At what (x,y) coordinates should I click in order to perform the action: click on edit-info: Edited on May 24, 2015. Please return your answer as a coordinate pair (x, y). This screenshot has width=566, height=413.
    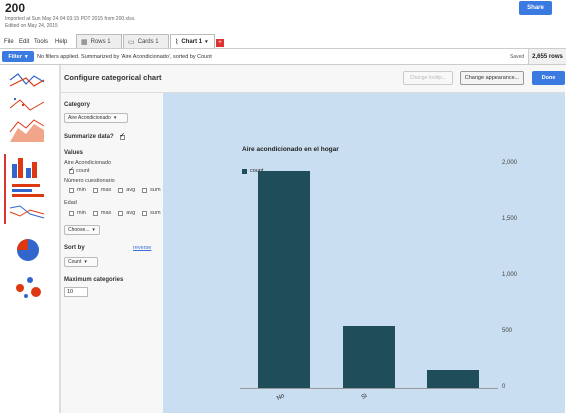
    Looking at the image, I should click on (31, 26).